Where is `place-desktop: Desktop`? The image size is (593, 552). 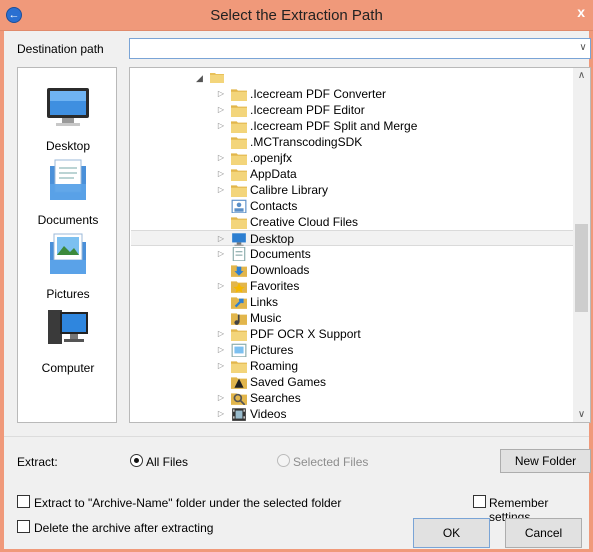 place-desktop: Desktop is located at coordinates (68, 119).